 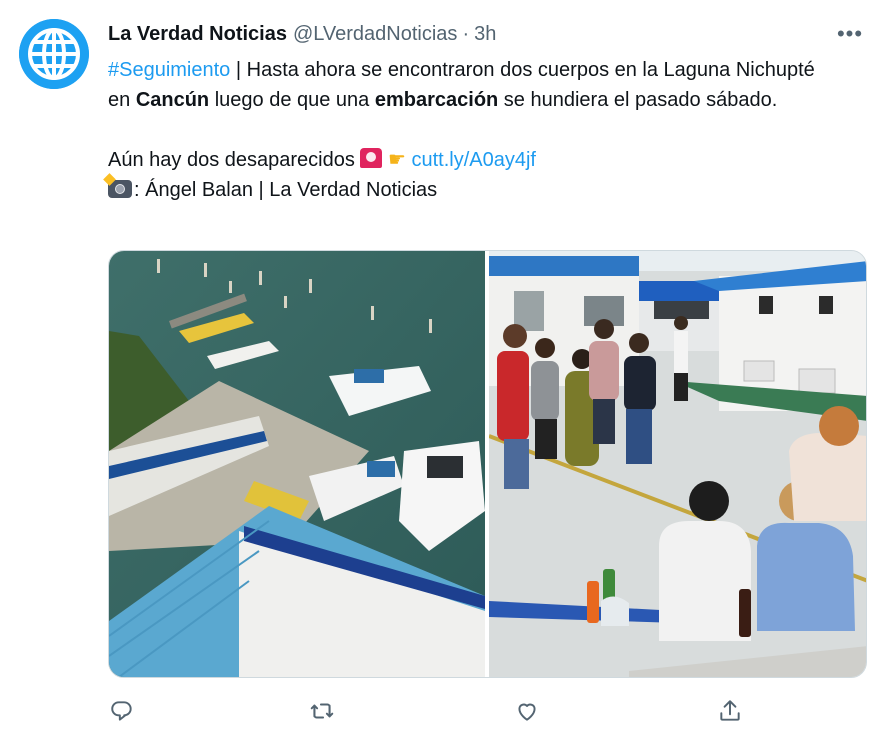 What do you see at coordinates (234, 160) in the screenshot?
I see `text-segment: Aún hay dos desaparecidos` at bounding box center [234, 160].